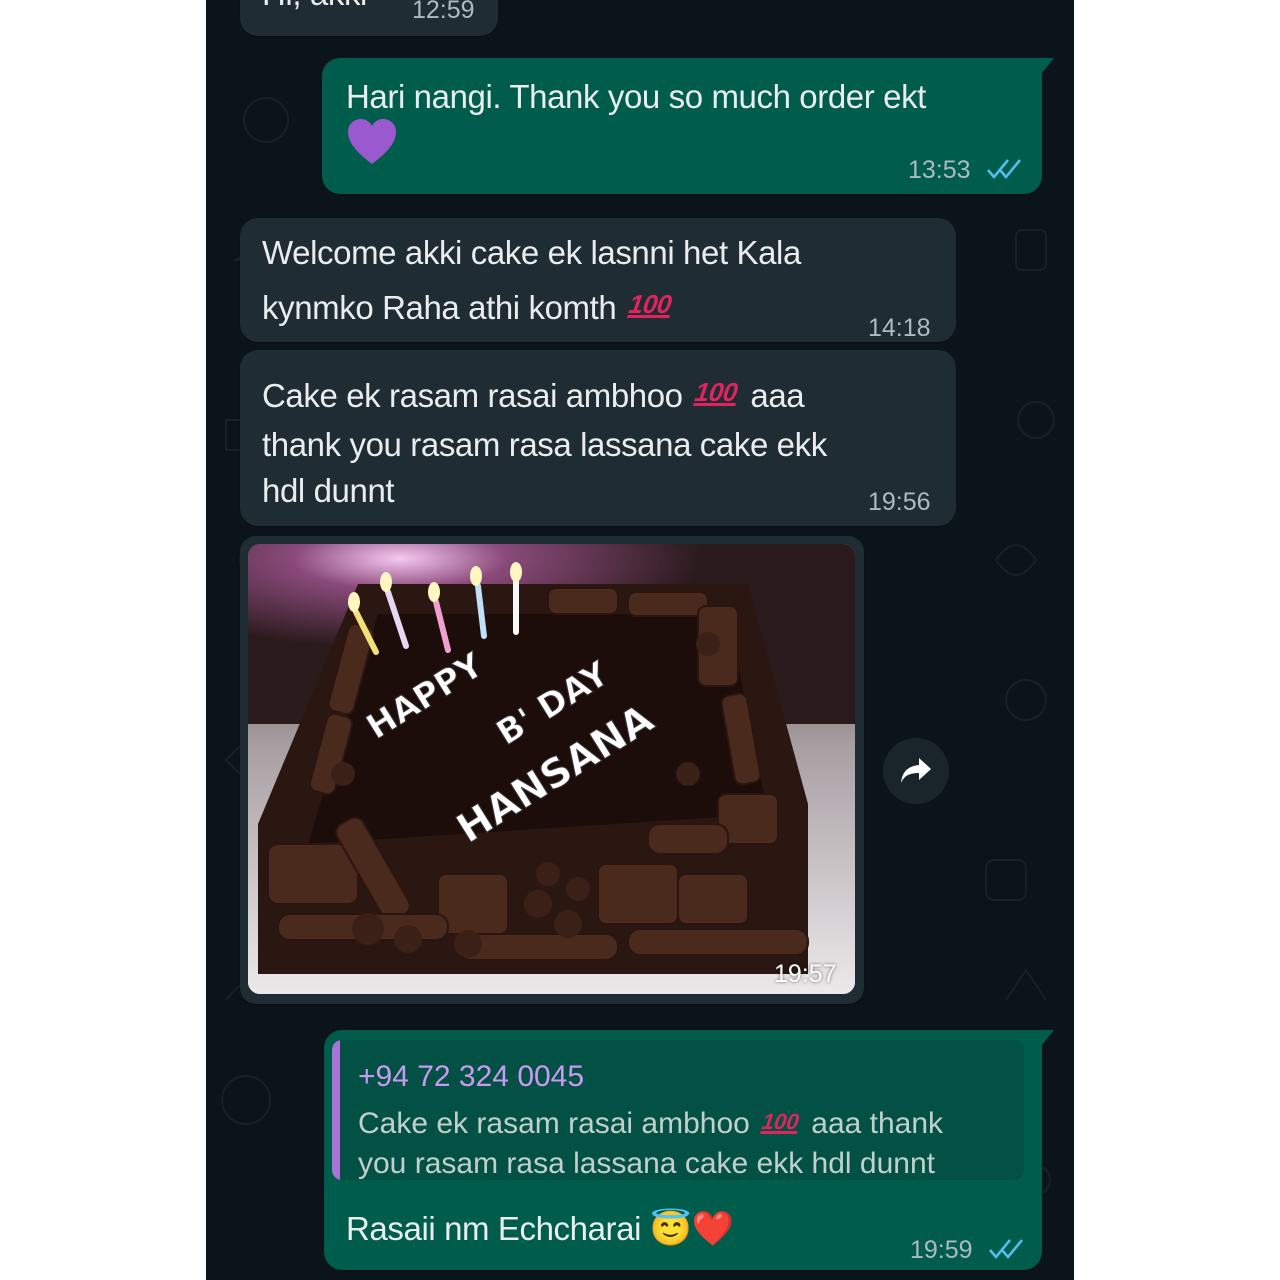 The width and height of the screenshot is (1280, 1280). I want to click on quote-bar, so click(336, 1110).